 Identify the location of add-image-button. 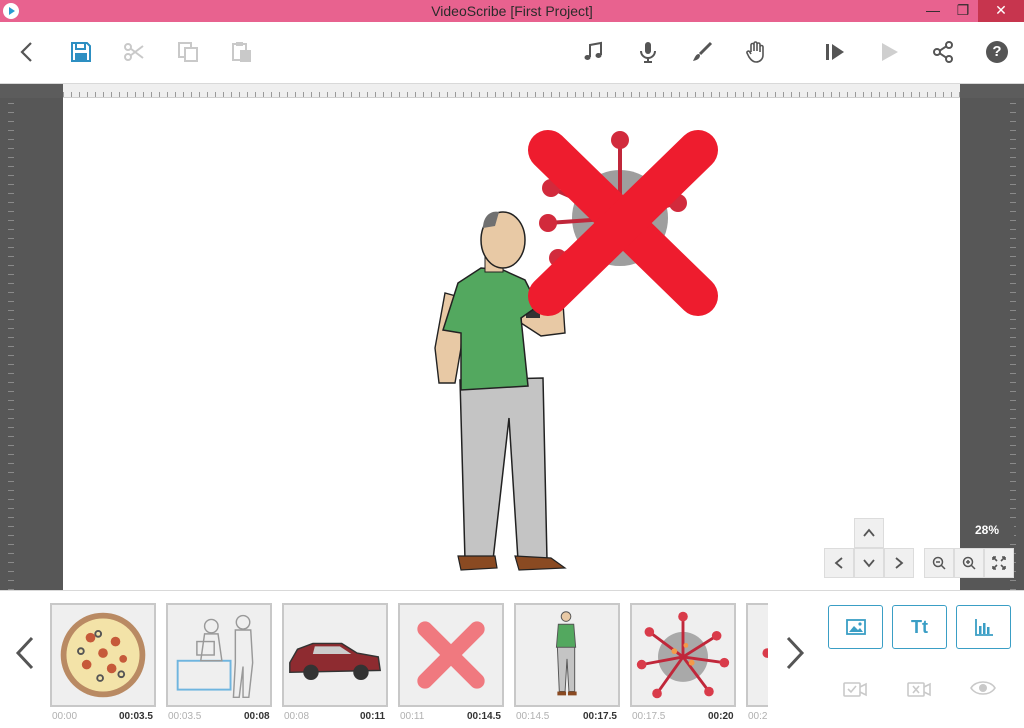
(855, 627).